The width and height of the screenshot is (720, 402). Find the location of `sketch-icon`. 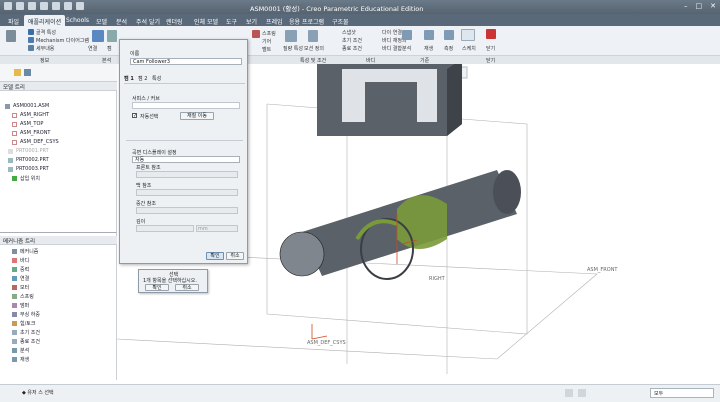

sketch-icon is located at coordinates (468, 35).